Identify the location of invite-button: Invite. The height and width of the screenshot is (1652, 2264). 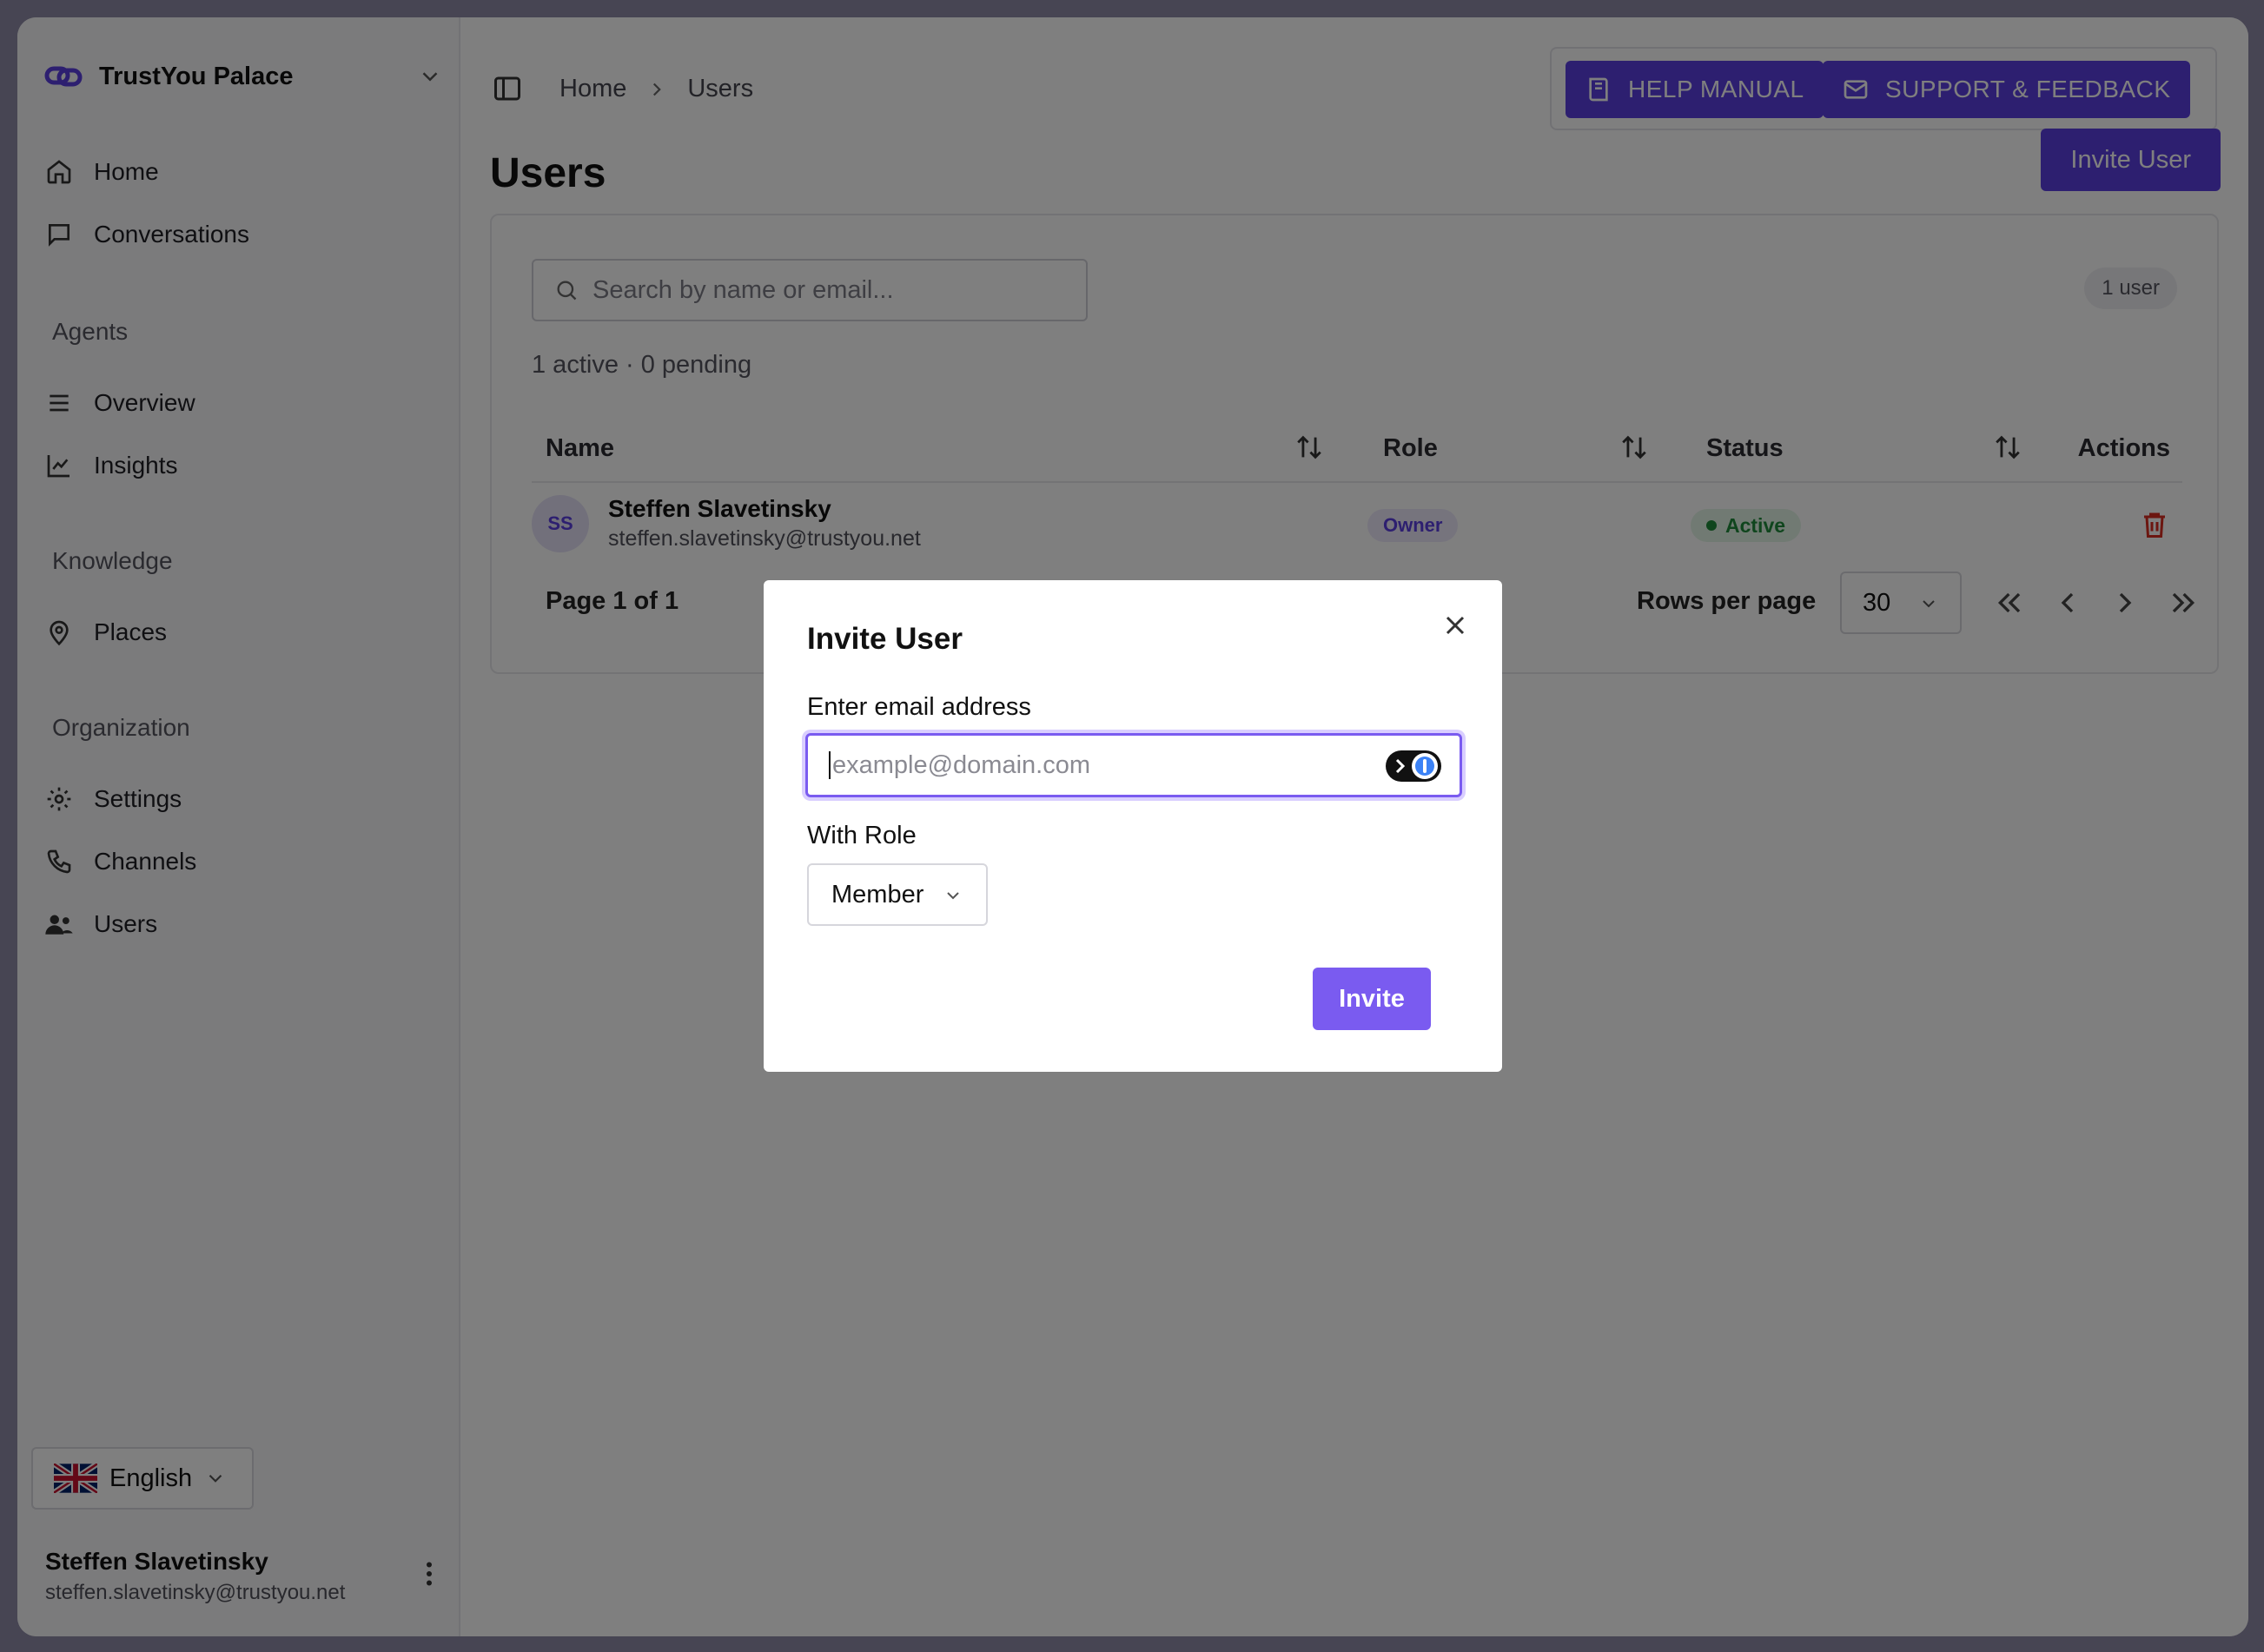
(1372, 999).